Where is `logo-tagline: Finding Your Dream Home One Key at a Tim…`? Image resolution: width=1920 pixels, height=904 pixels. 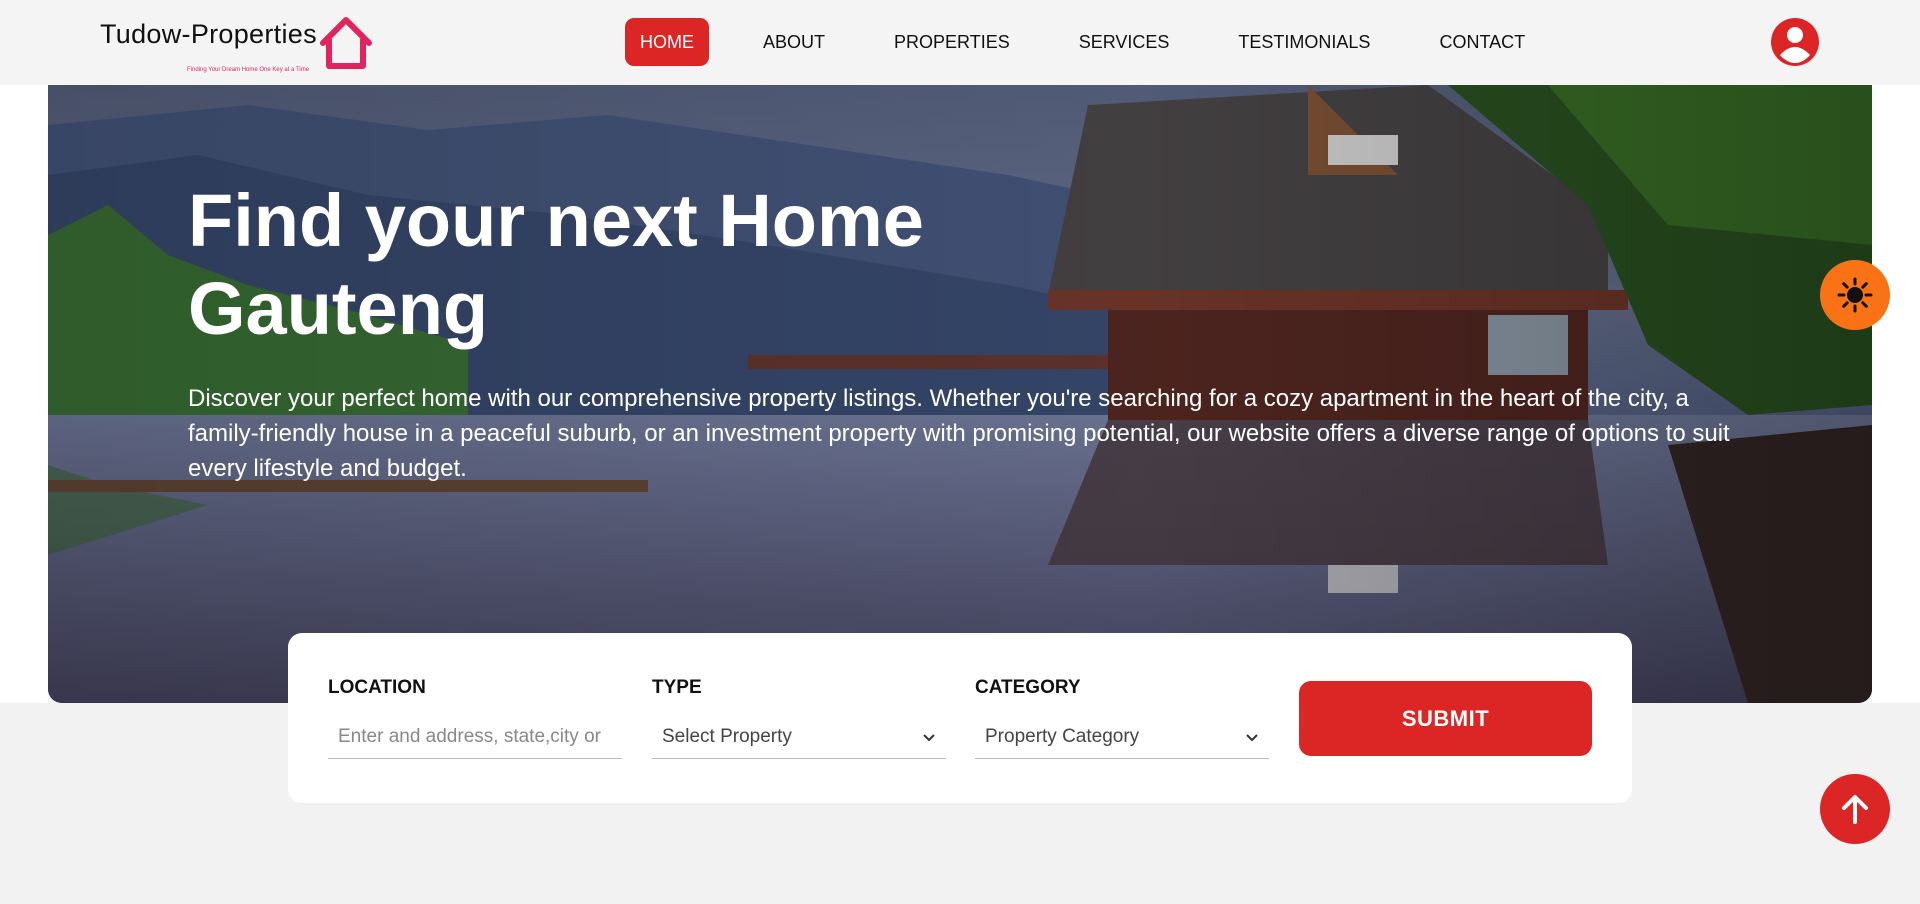
logo-tagline: Finding Your Dream Home One Key at a Tim… is located at coordinates (248, 70).